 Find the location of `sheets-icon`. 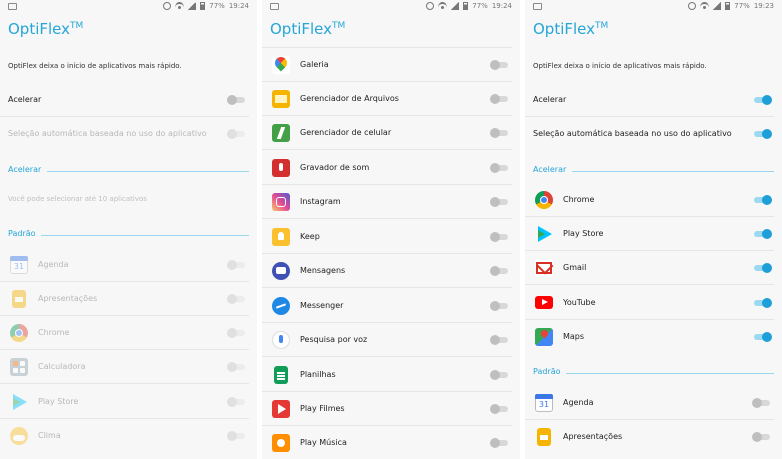

sheets-icon is located at coordinates (281, 375).